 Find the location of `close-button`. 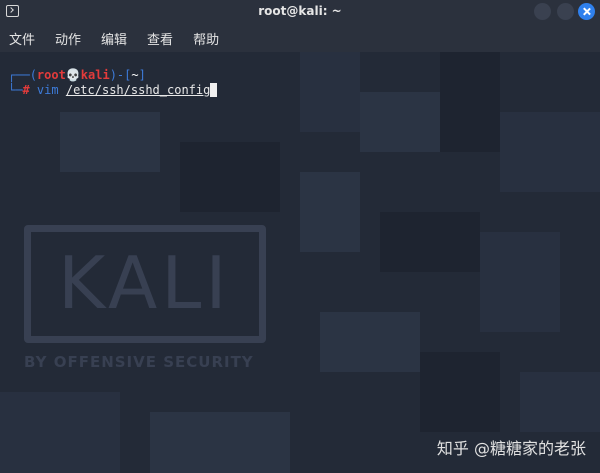

close-button is located at coordinates (586, 11).